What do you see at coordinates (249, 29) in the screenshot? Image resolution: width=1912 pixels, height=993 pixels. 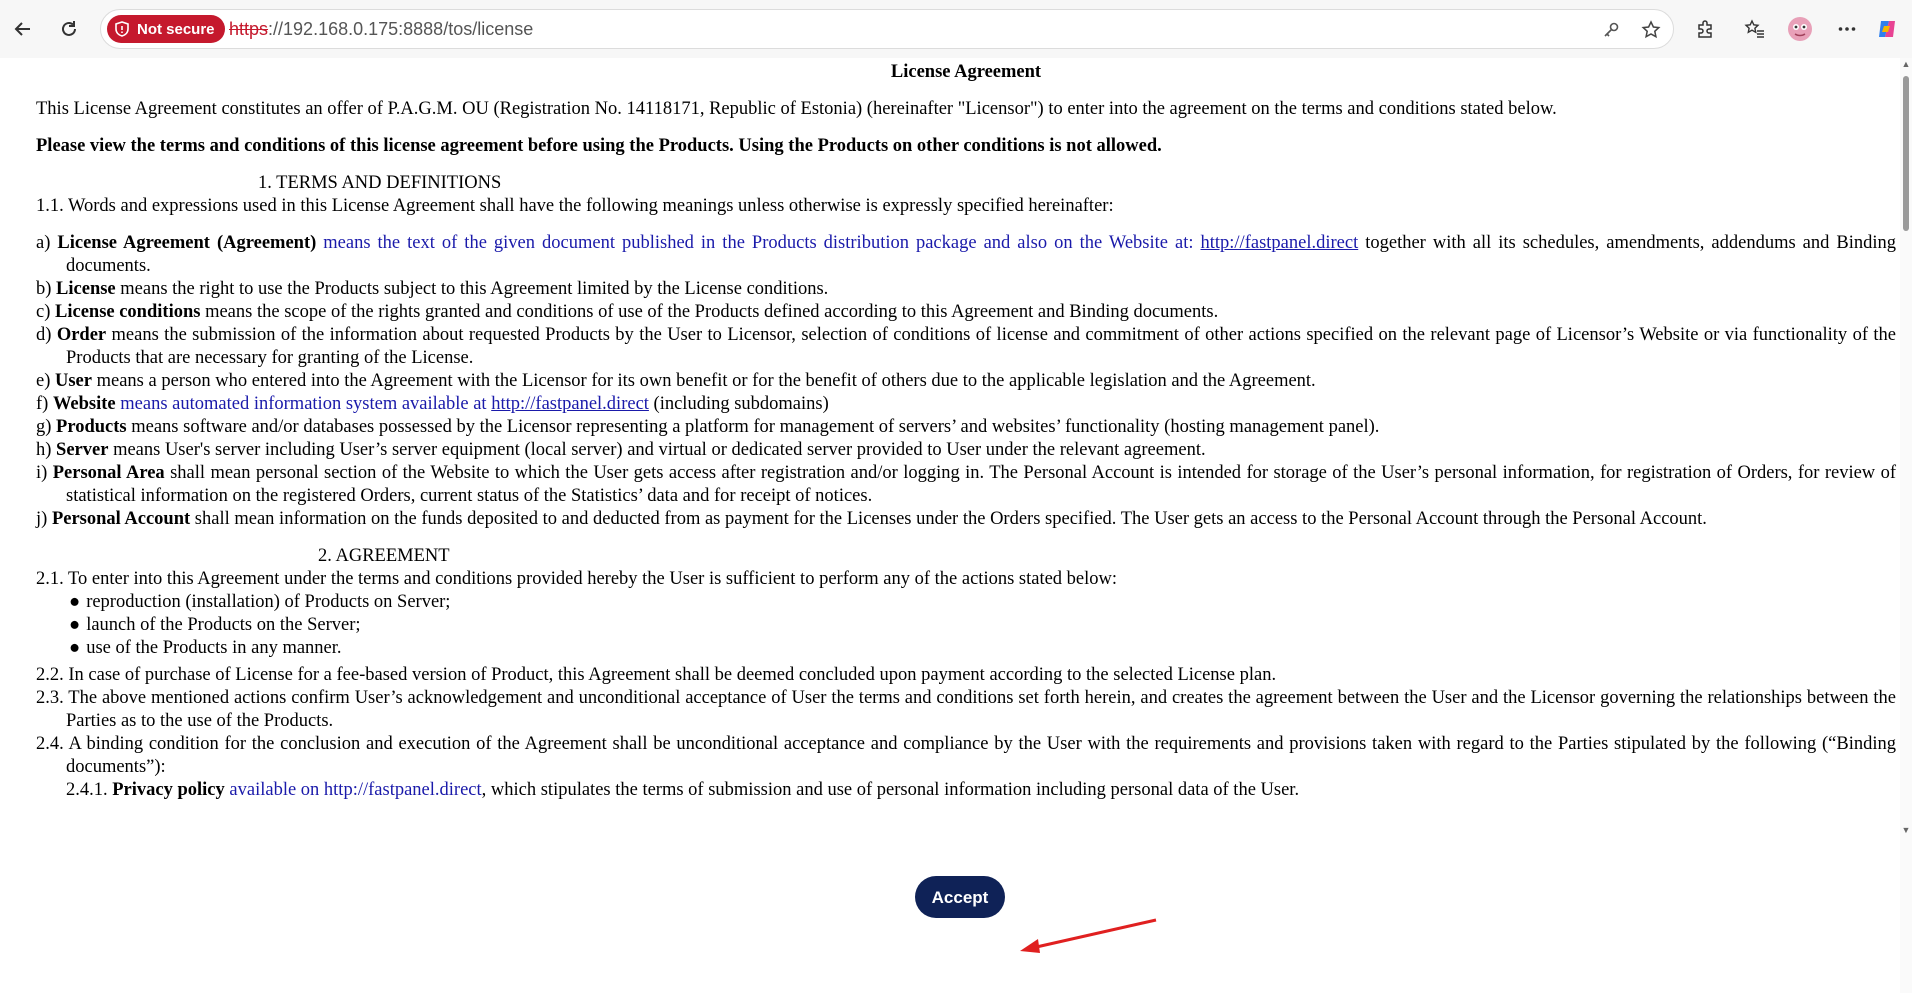 I see `url-scheme: https` at bounding box center [249, 29].